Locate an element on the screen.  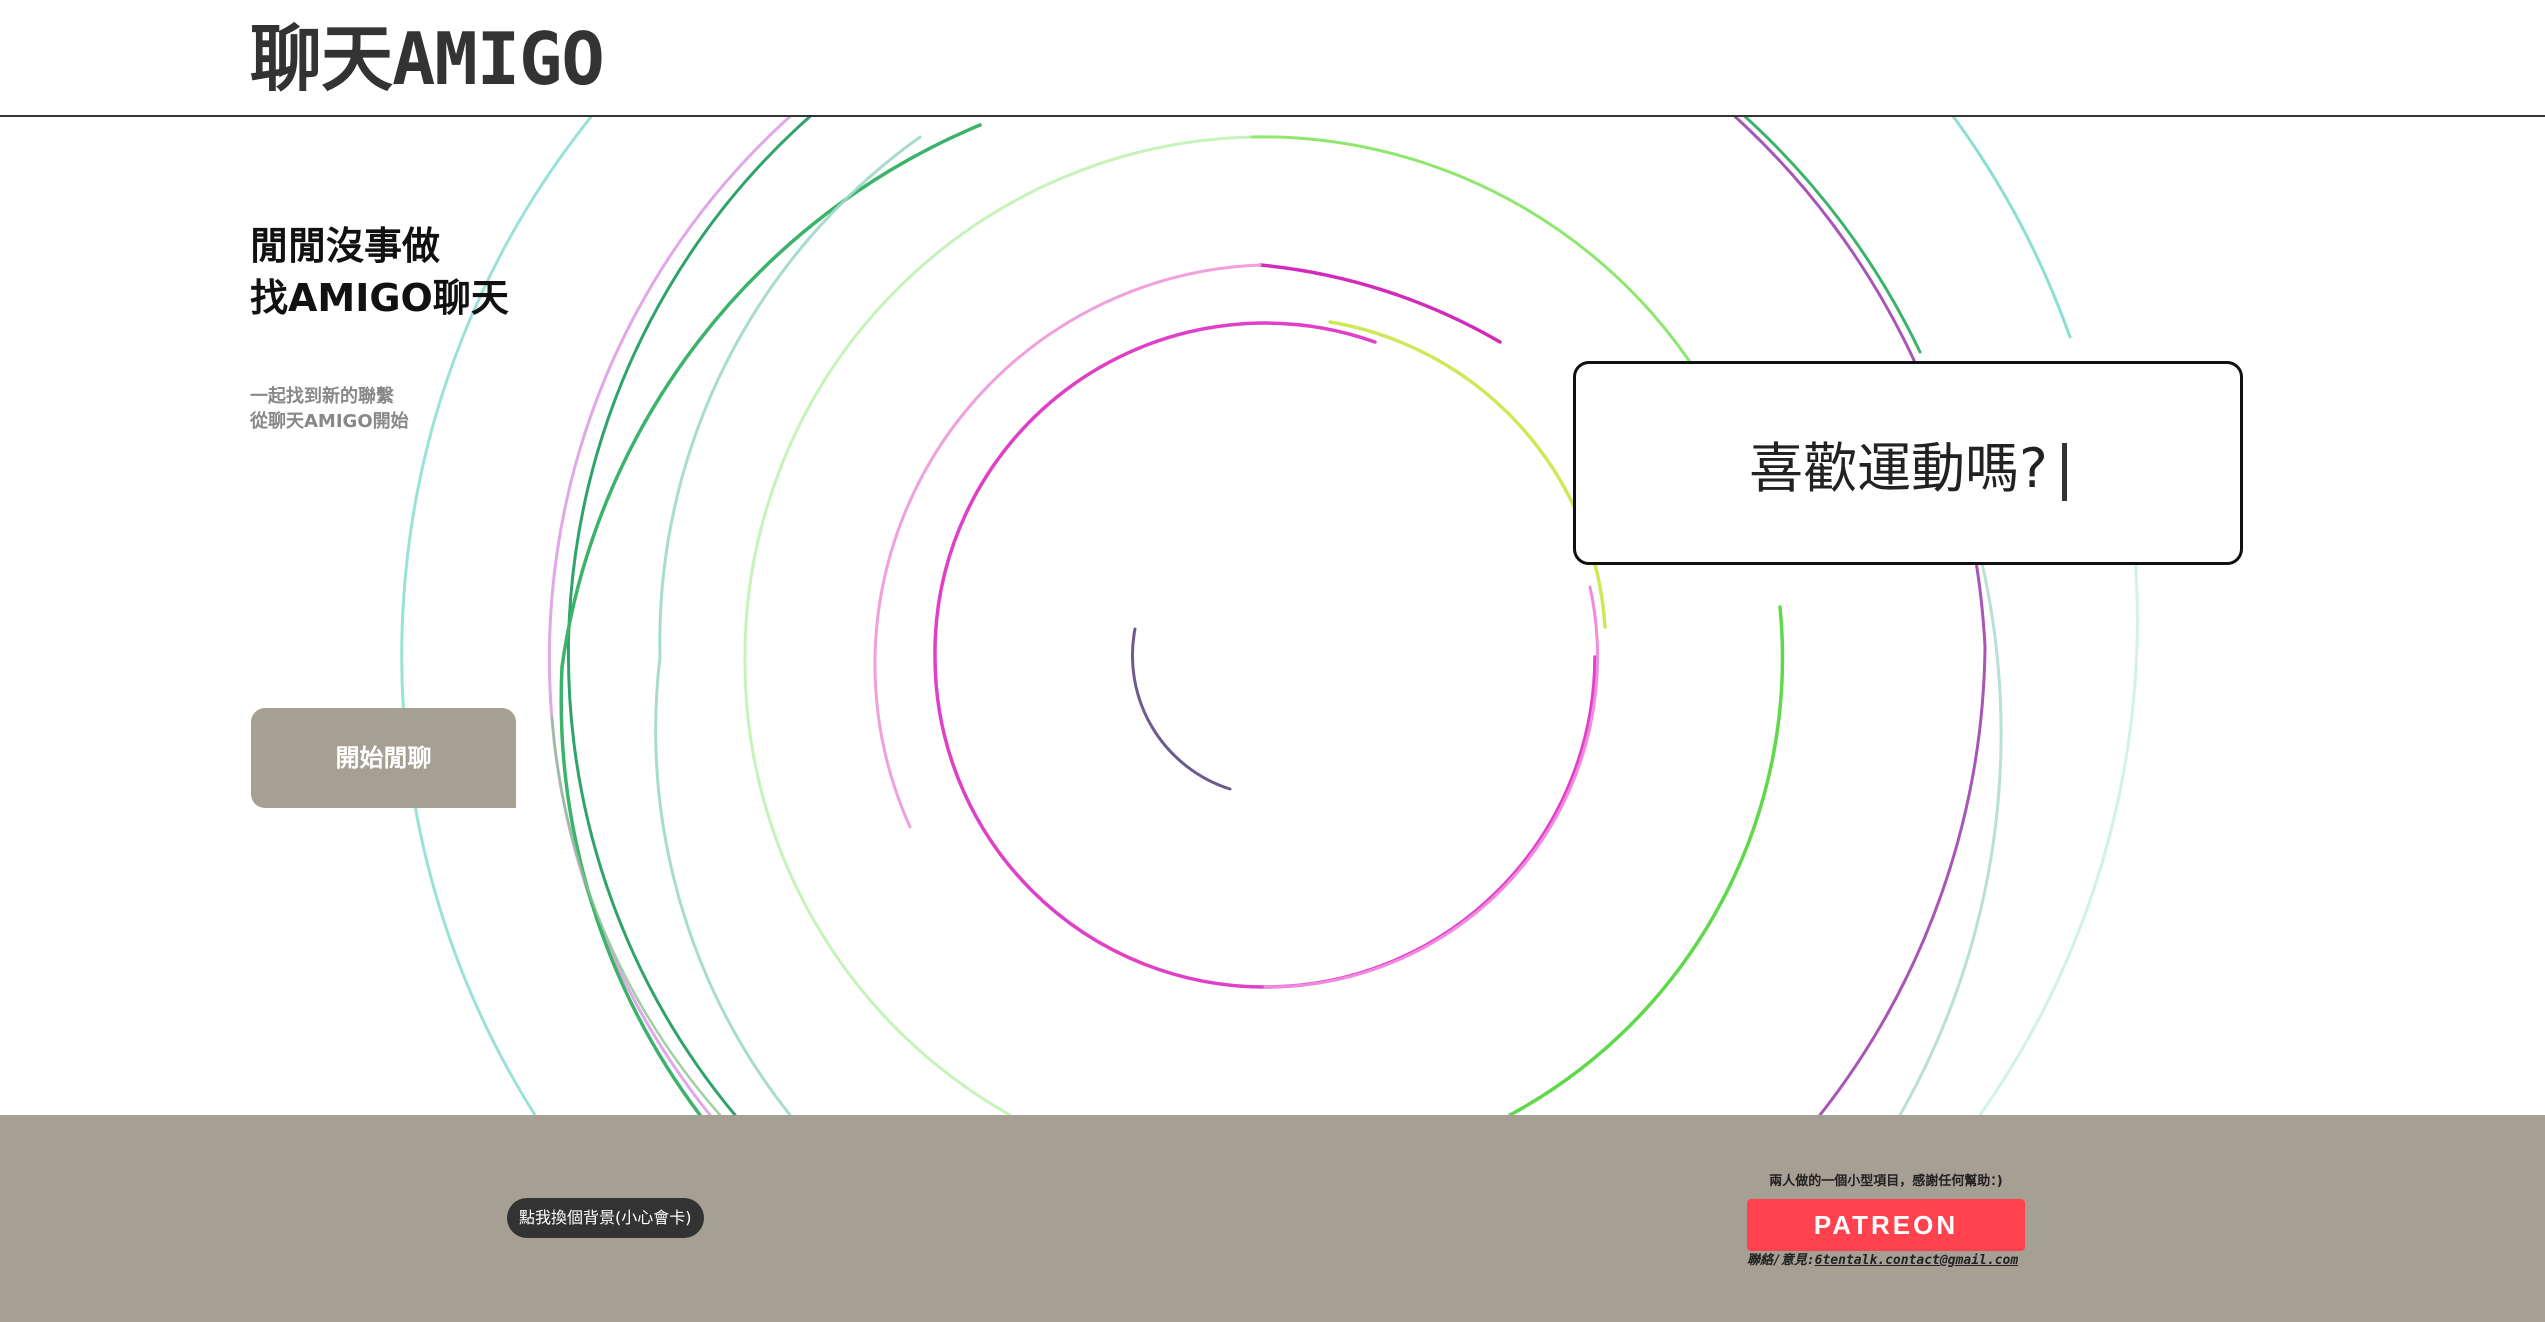
patreon-button: PATREON is located at coordinates (1886, 1225).